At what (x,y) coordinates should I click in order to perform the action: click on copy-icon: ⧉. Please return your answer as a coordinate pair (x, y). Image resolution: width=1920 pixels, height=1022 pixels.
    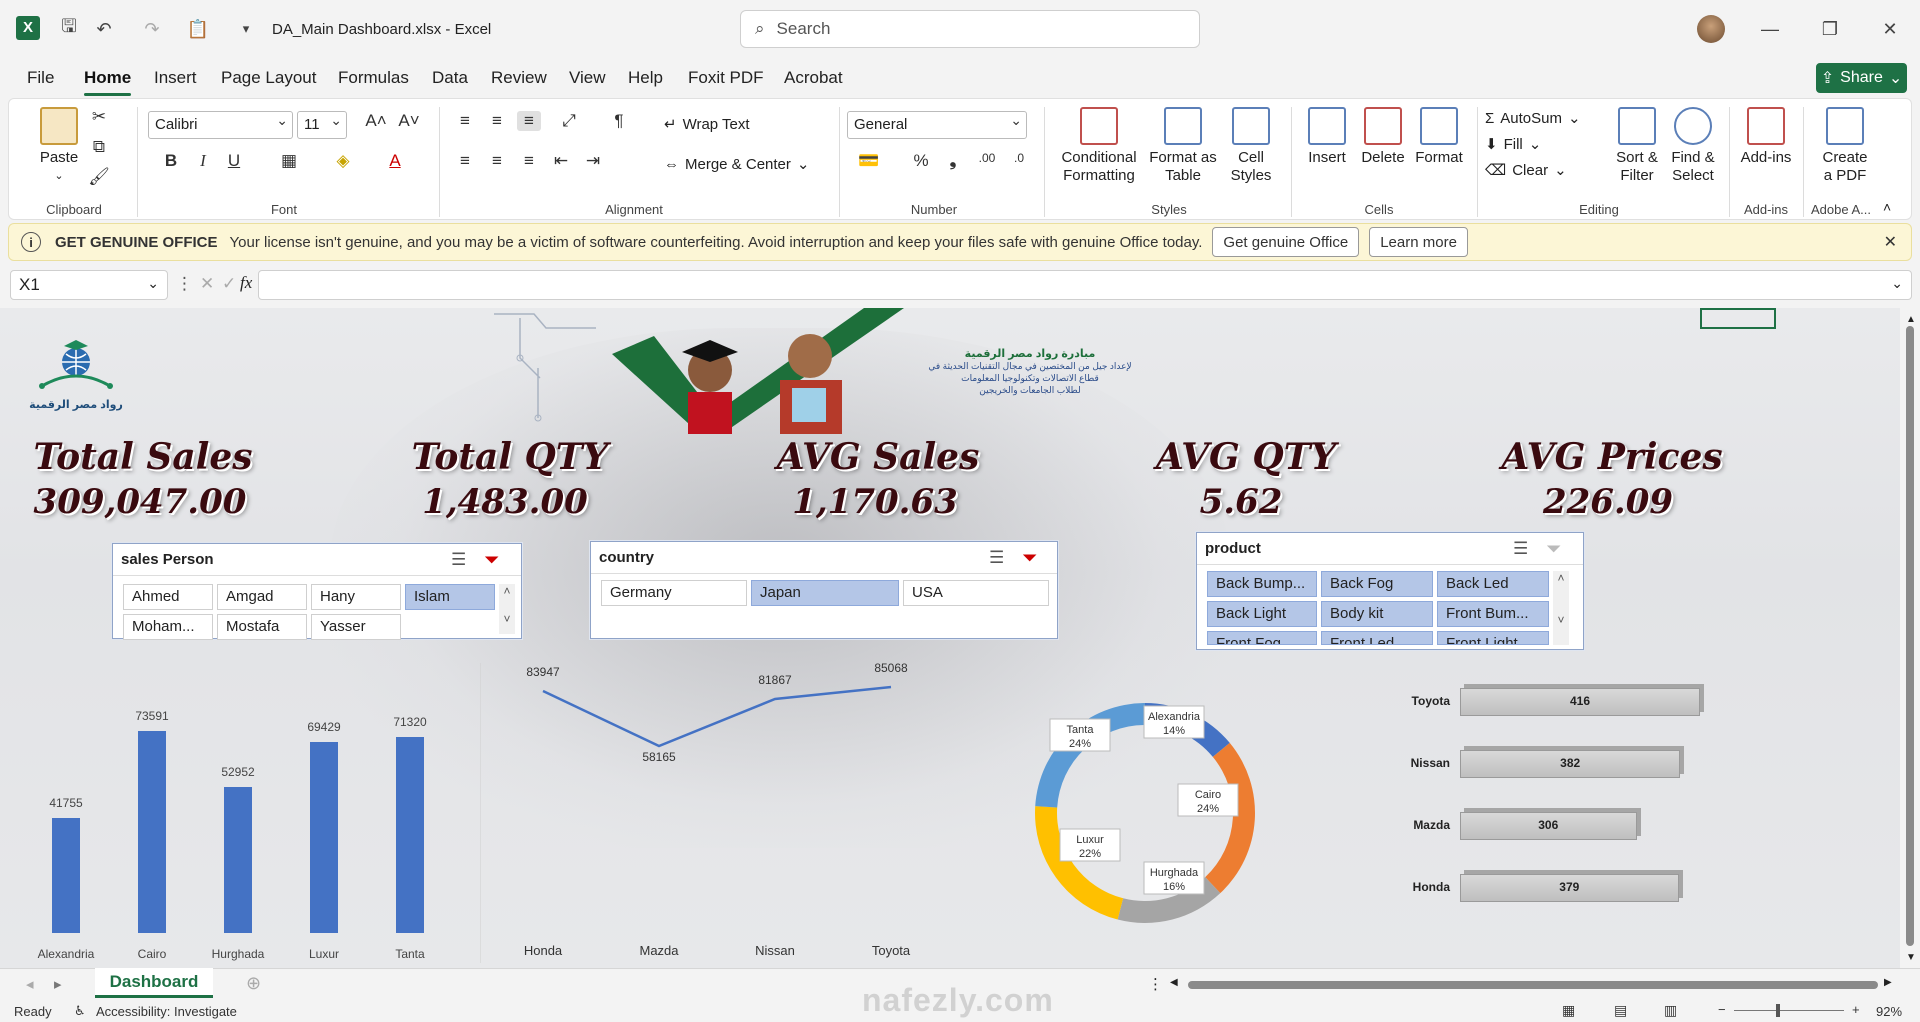
    Looking at the image, I should click on (99, 147).